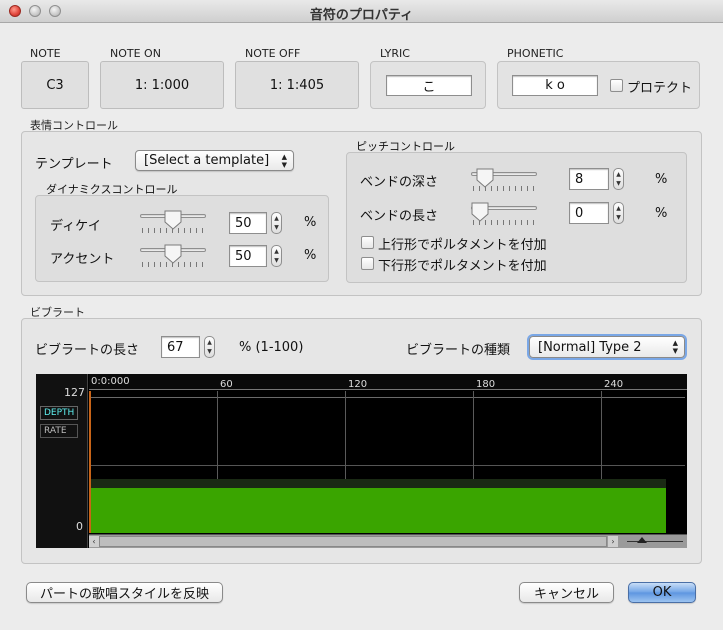  I want to click on upward-portamento-checkbox, so click(367, 242).